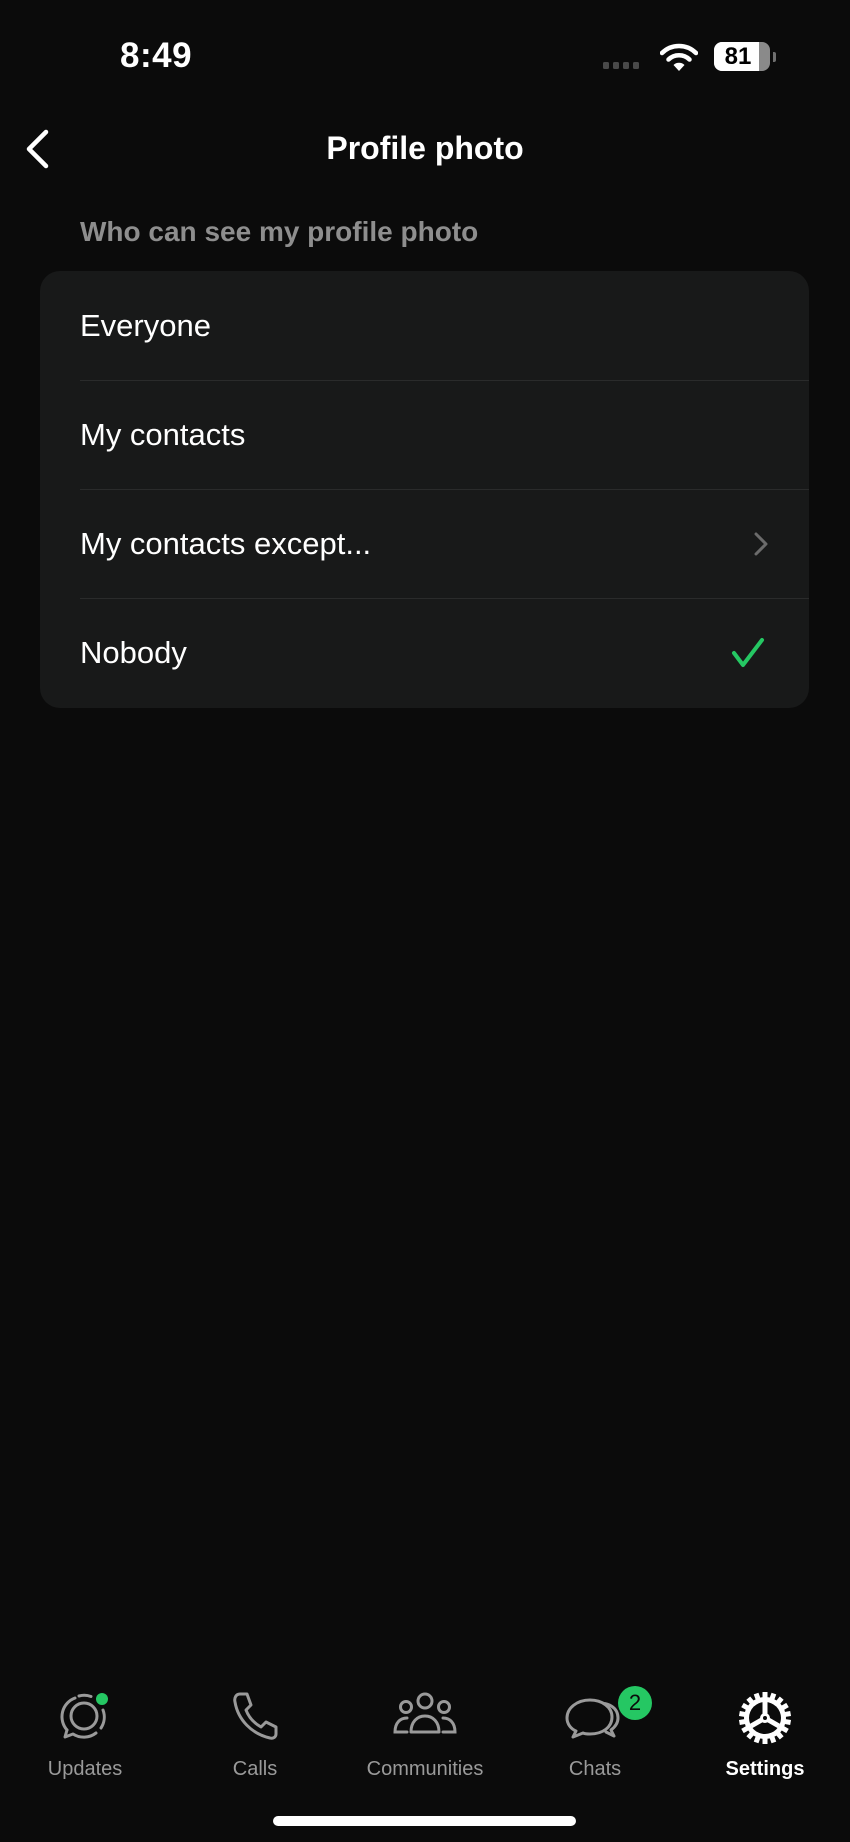 The height and width of the screenshot is (1842, 850). I want to click on page-title: Profile photo, so click(425, 148).